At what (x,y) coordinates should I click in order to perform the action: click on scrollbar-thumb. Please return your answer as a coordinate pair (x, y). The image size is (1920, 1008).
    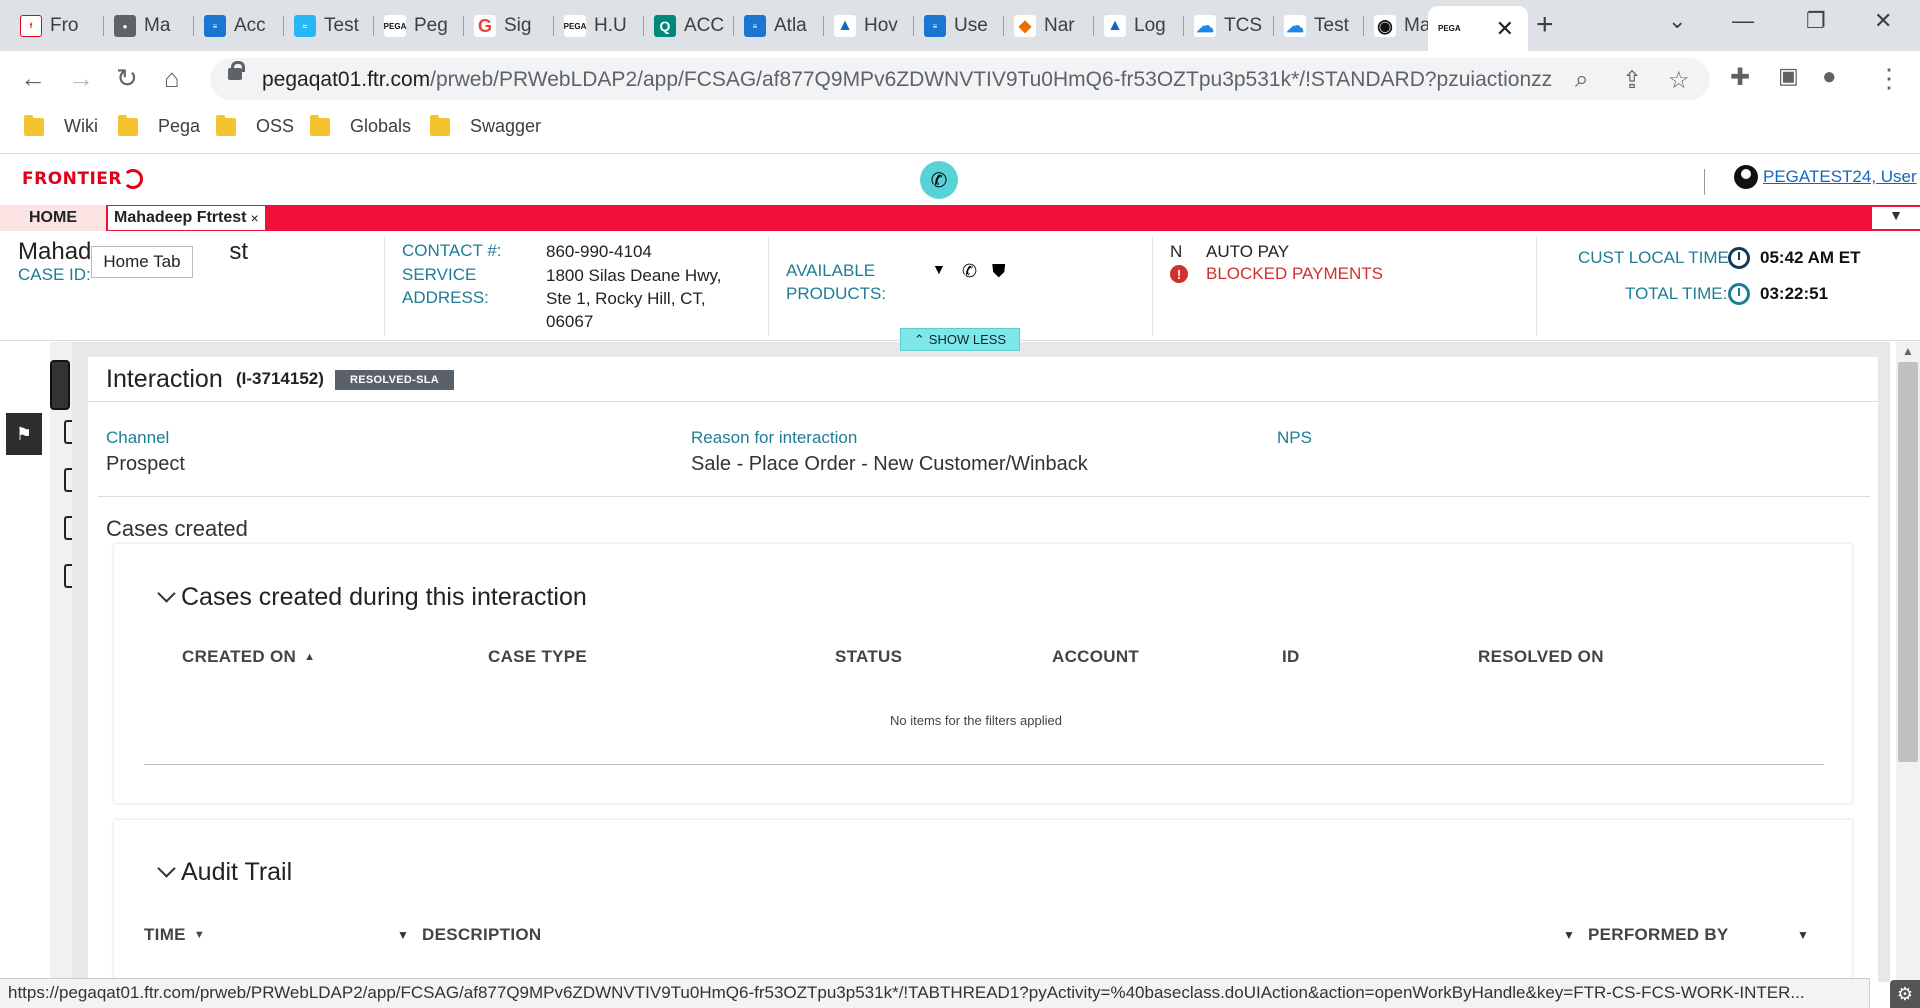
    Looking at the image, I should click on (1908, 562).